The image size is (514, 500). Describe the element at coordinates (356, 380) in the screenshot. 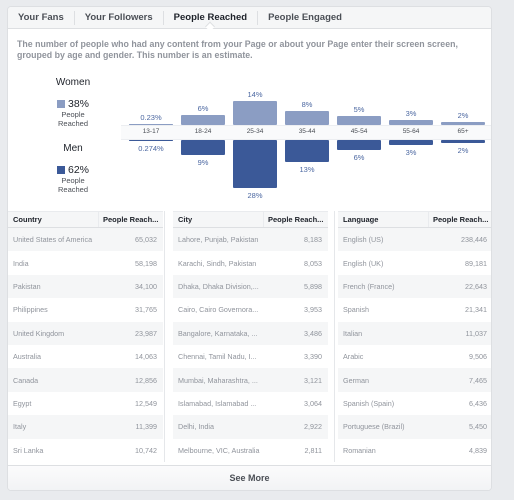

I see `row-label: German` at that location.